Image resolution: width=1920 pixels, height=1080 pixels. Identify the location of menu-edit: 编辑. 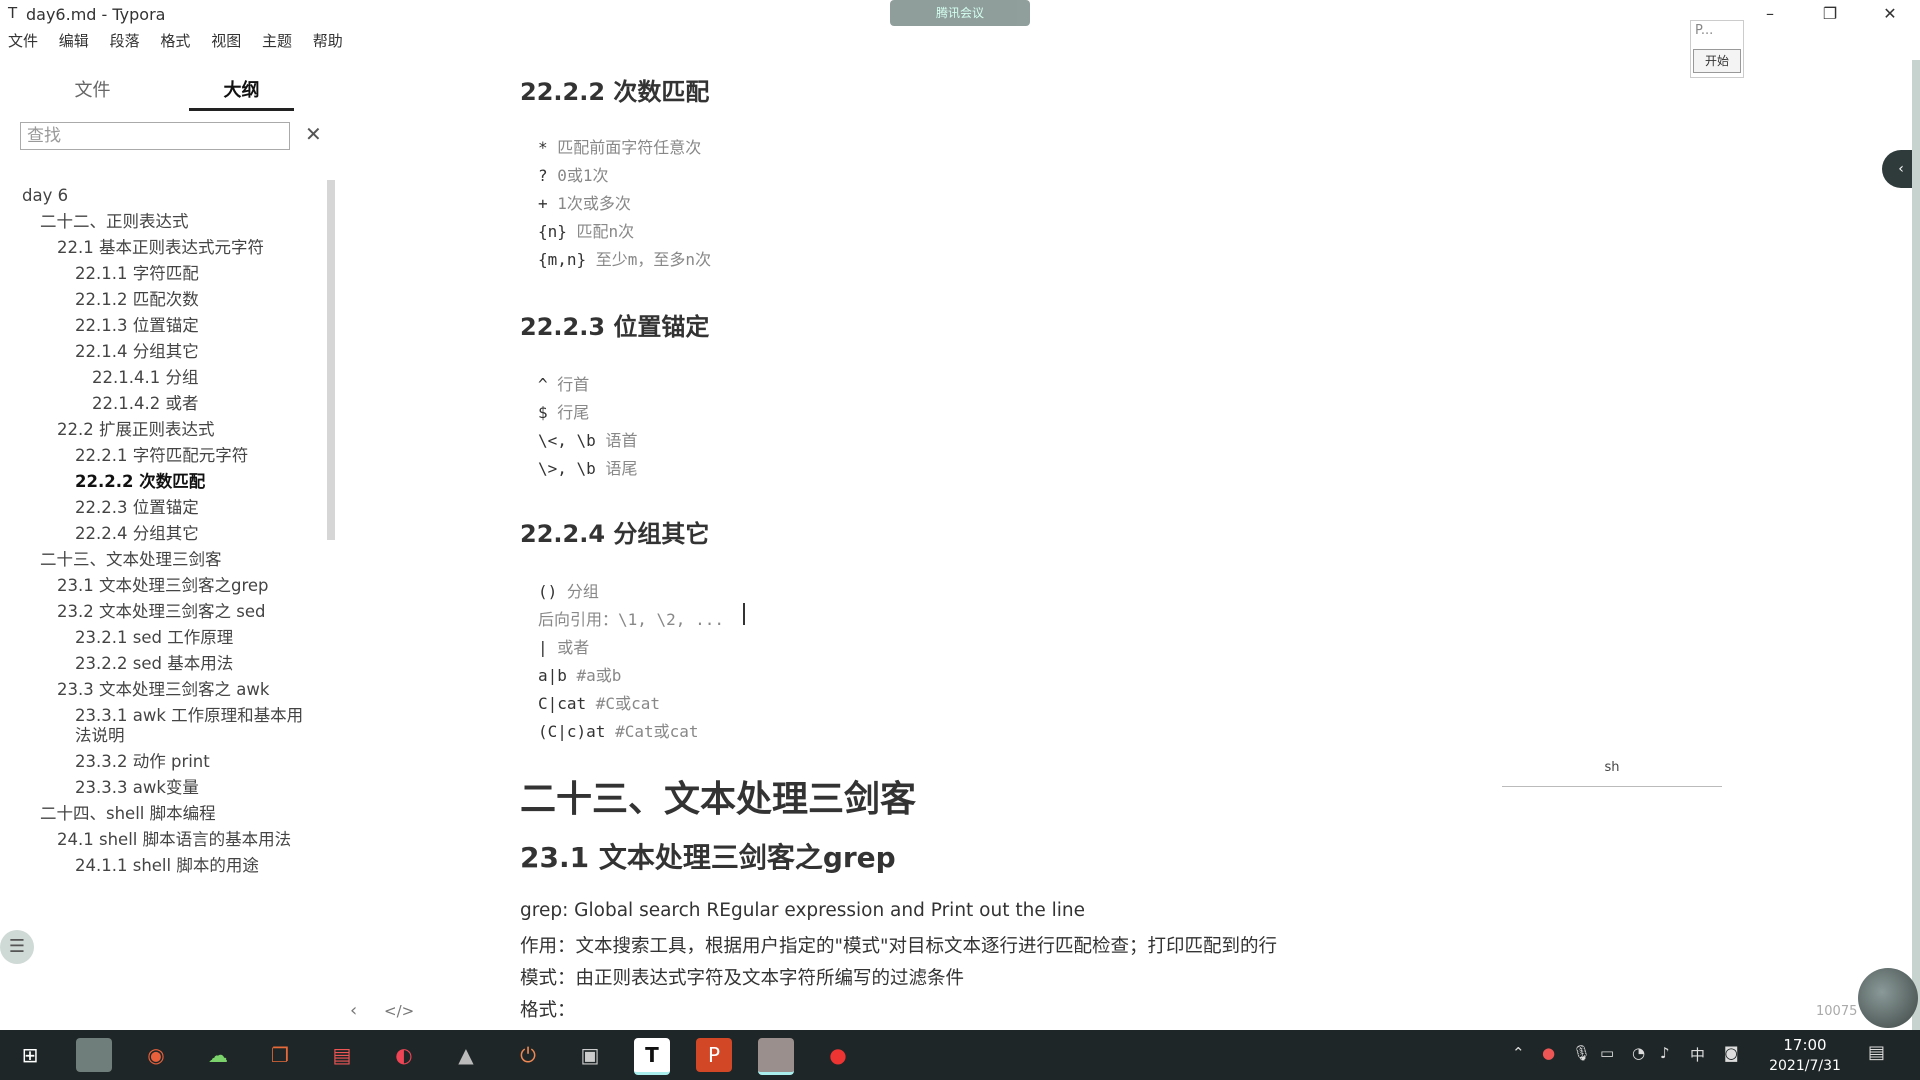
(74, 41).